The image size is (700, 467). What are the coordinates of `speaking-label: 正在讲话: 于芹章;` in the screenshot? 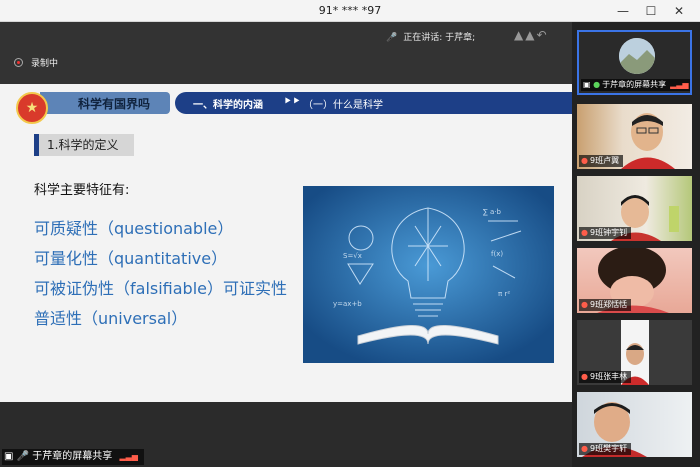 It's located at (439, 38).